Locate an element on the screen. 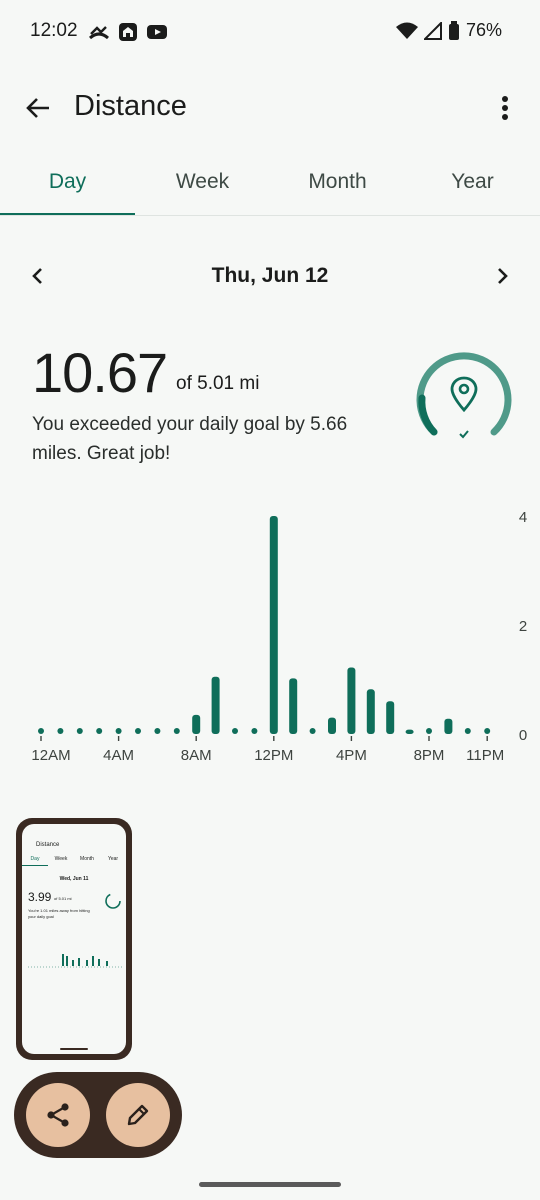 This screenshot has height=1200, width=540. x-tick-label: 8PM is located at coordinates (429, 755).